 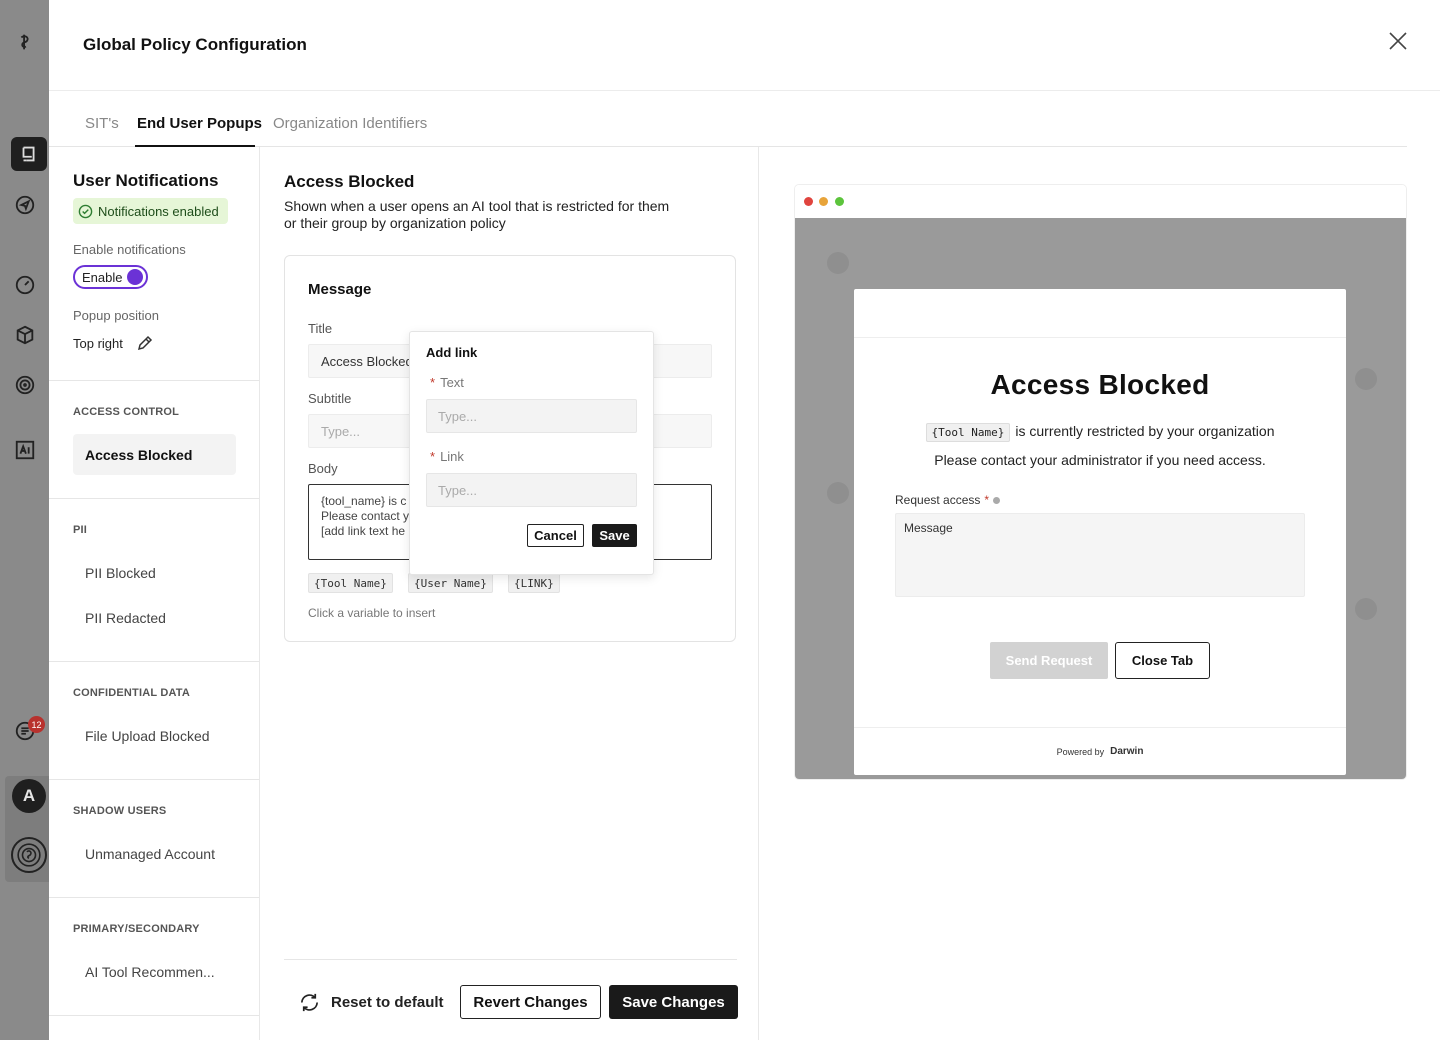 What do you see at coordinates (452, 352) in the screenshot?
I see `add-link-title: Add link` at bounding box center [452, 352].